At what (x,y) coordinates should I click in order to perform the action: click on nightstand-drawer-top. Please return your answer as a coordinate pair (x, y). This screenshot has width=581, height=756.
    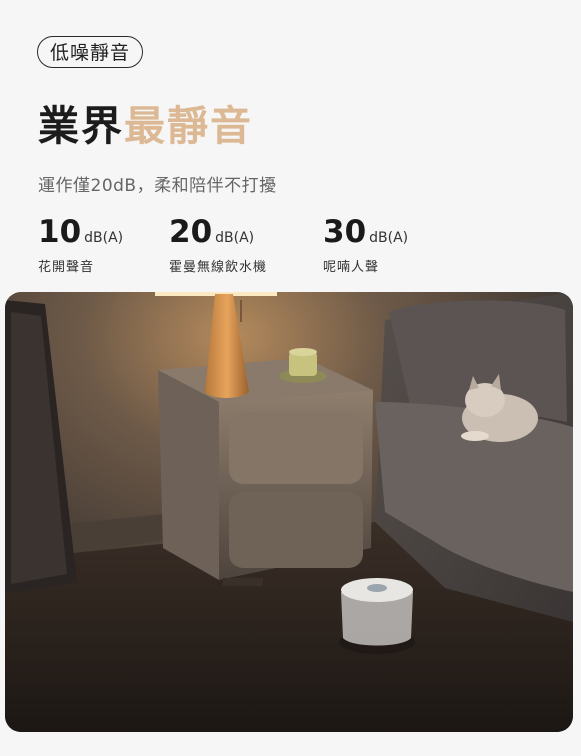
    Looking at the image, I should click on (296, 448).